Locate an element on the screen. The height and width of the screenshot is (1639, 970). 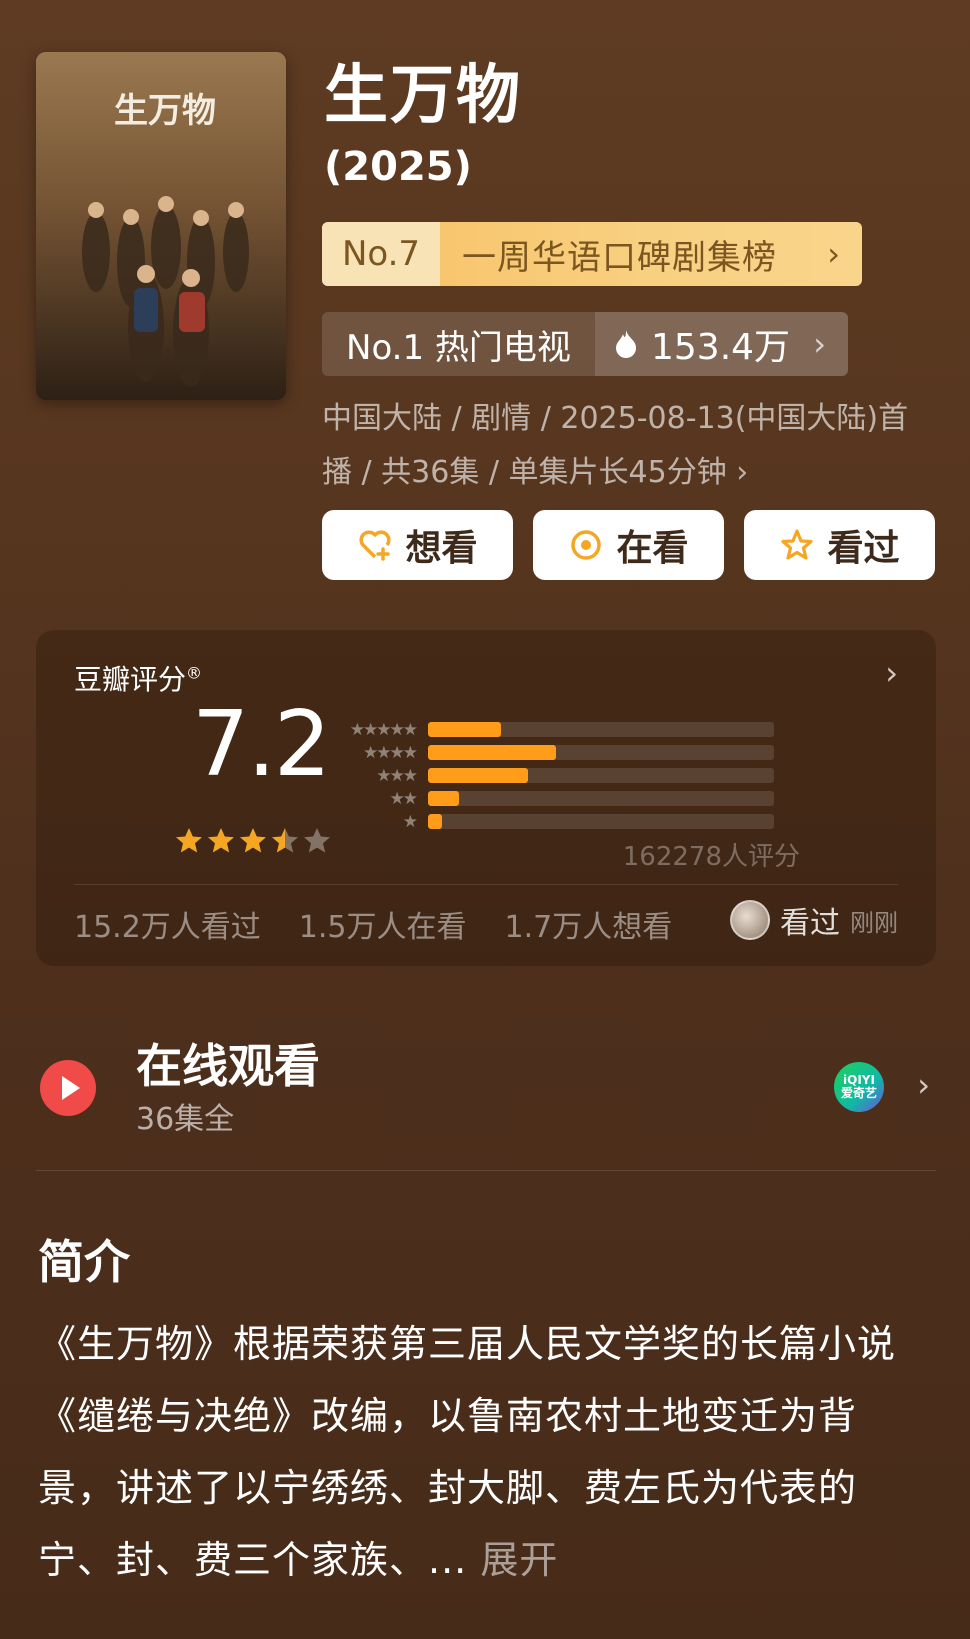
rating-stars is located at coordinates (253, 841).